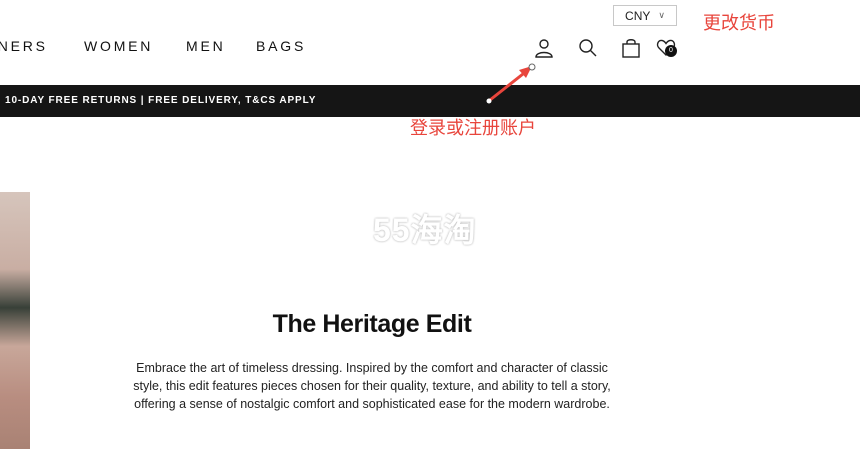  I want to click on nav-men: MEN, so click(221, 46).